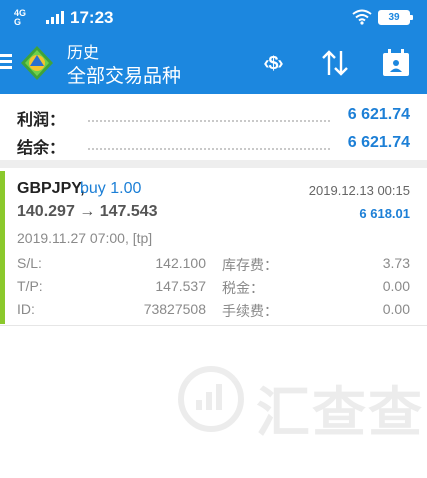 Image resolution: width=427 pixels, height=478 pixels. I want to click on calendar-button, so click(396, 63).